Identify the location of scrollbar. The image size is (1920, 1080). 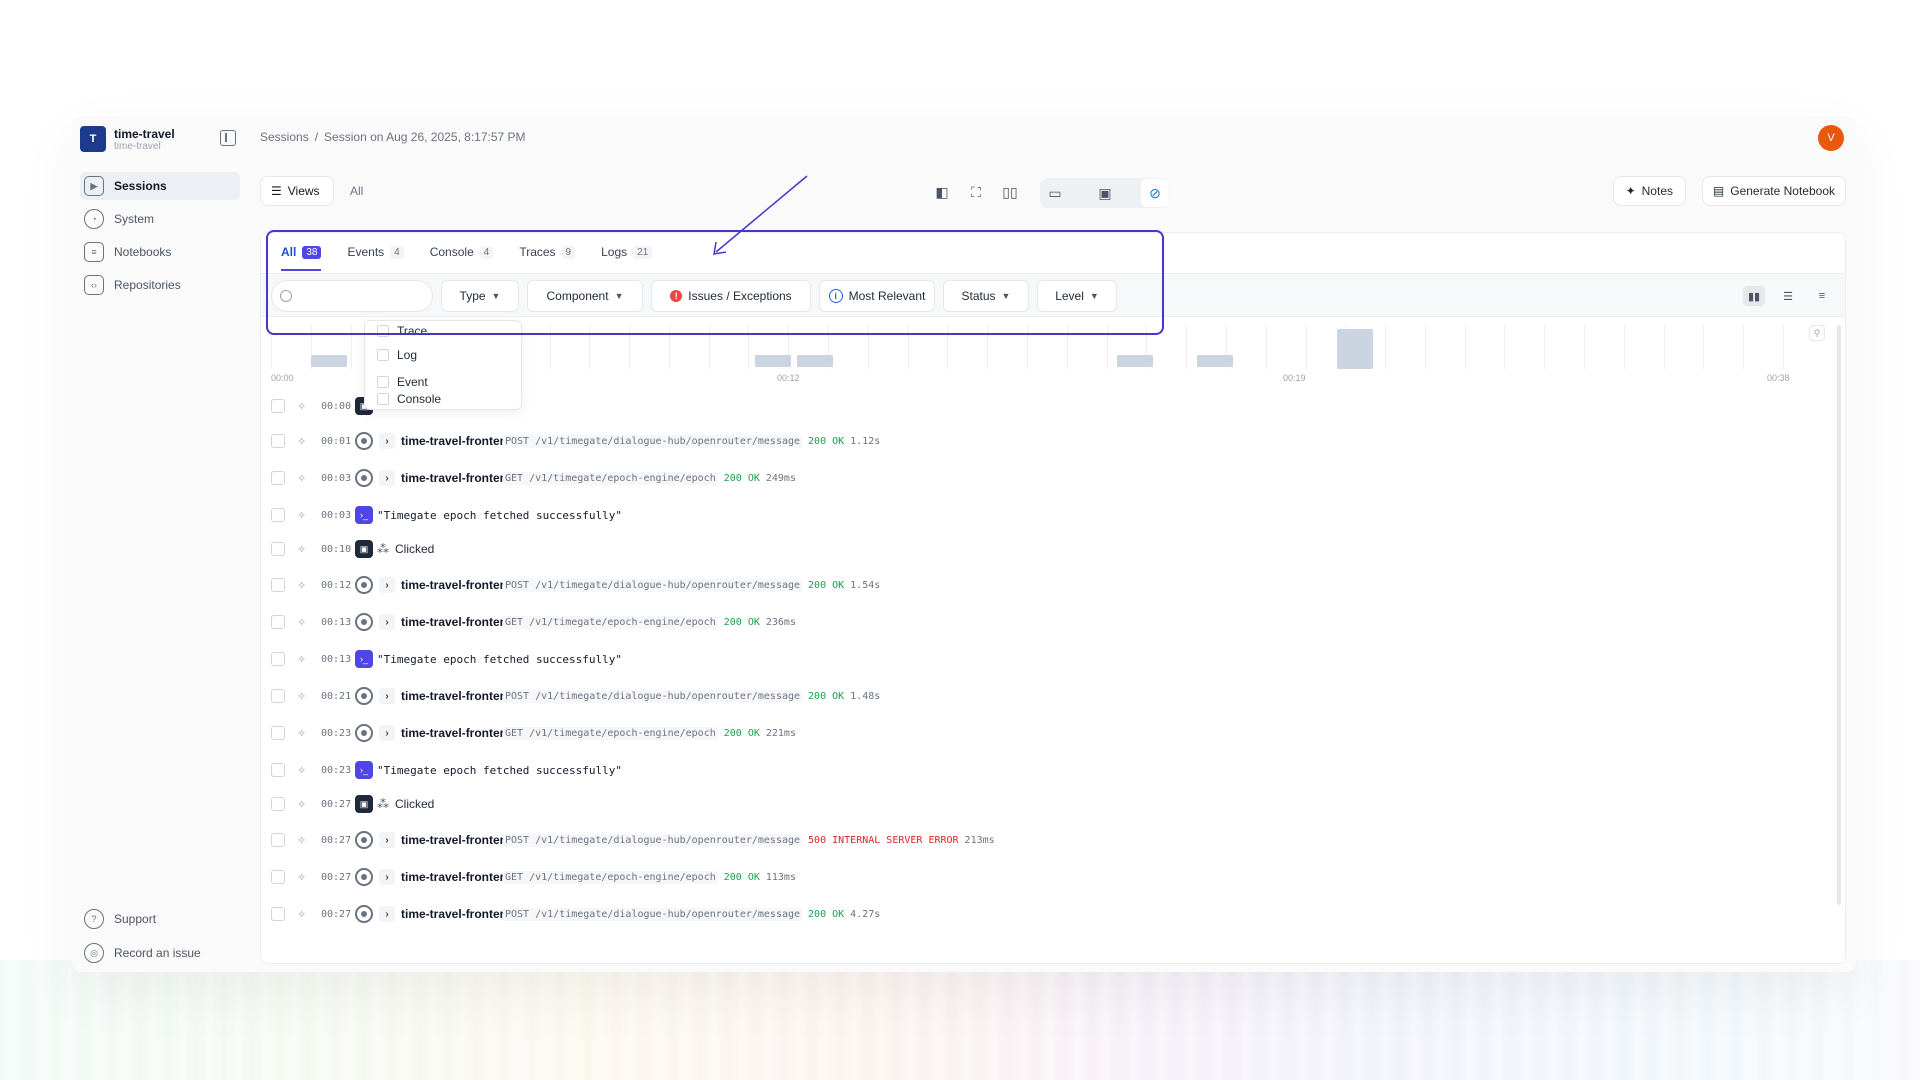
(1839, 615).